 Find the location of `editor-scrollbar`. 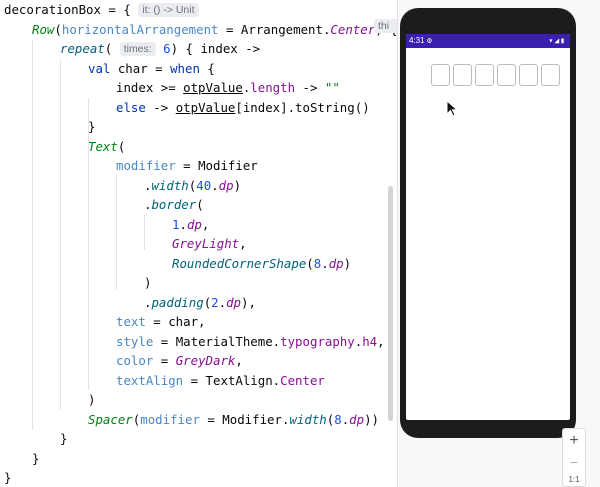

editor-scrollbar is located at coordinates (390, 303).